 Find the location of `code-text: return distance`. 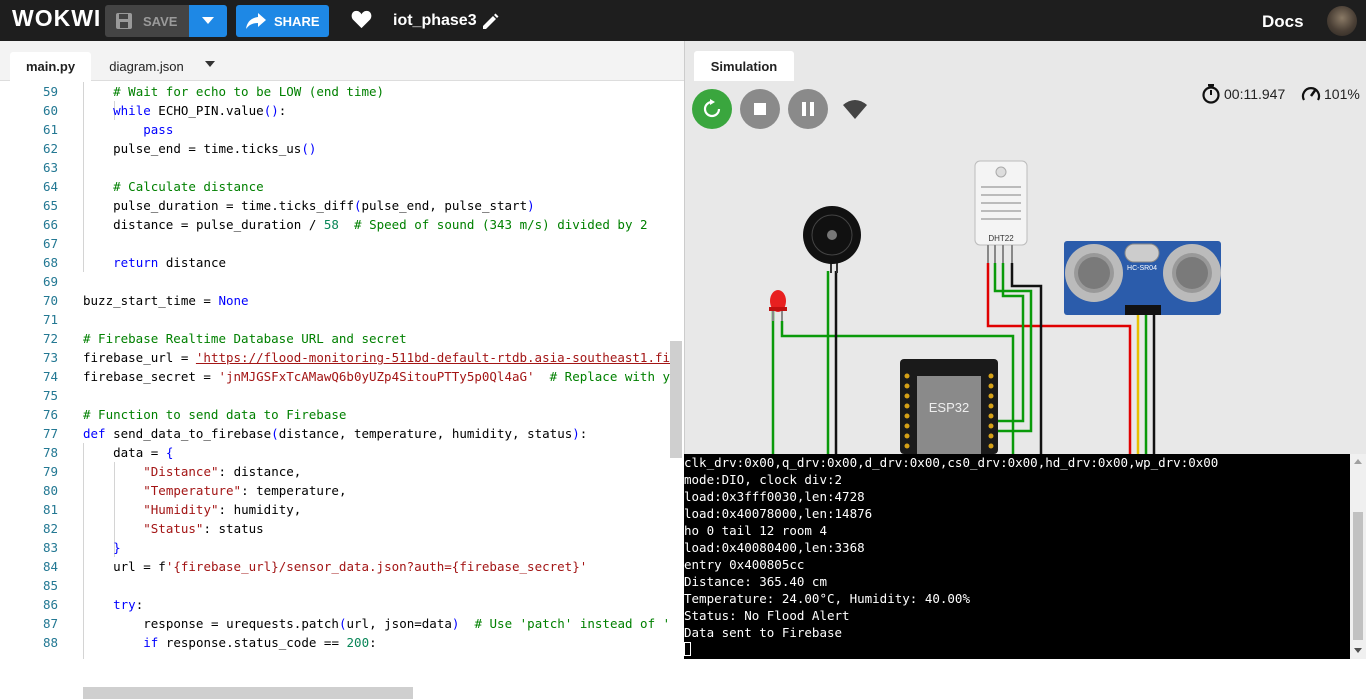

code-text: return distance is located at coordinates (170, 262).